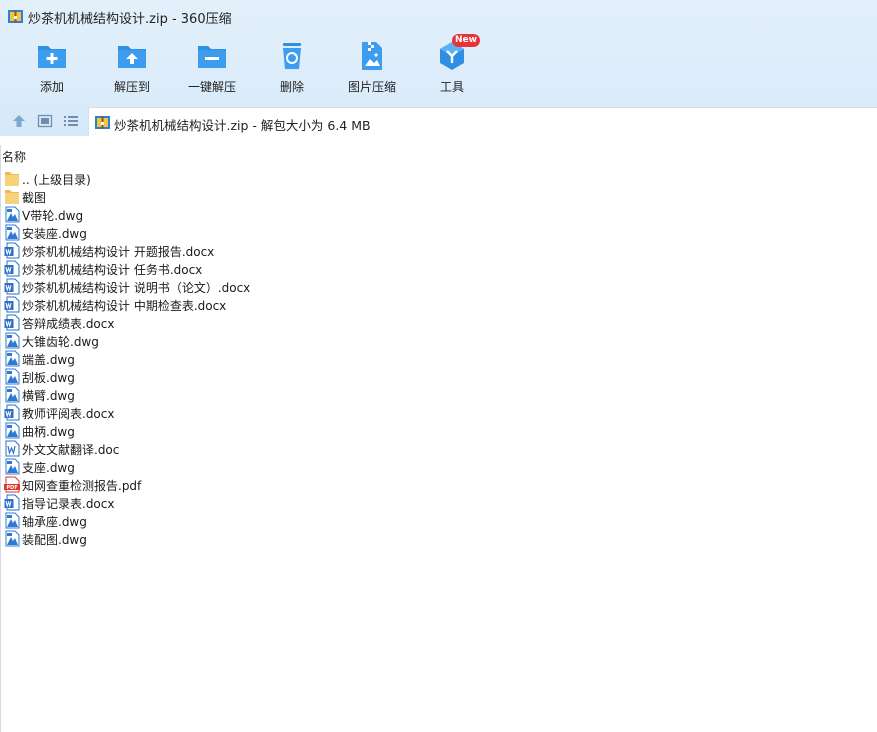 This screenshot has height=732, width=877. What do you see at coordinates (204, 322) in the screenshot?
I see `file-row: 答辩成绩表.docx` at bounding box center [204, 322].